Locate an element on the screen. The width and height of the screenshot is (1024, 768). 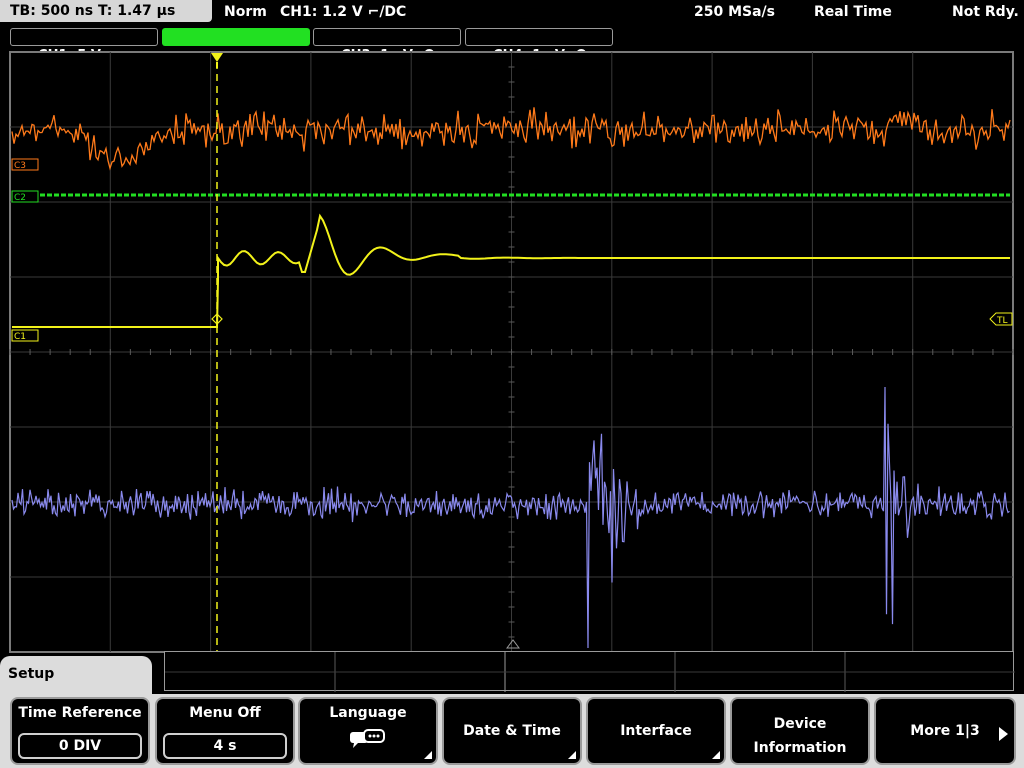
tab-ch1: CH1: 5 V≅ is located at coordinates (84, 45).